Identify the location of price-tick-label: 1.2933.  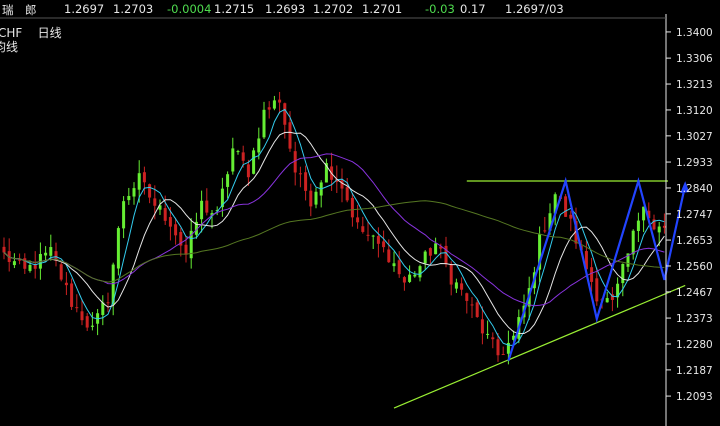
(694, 163).